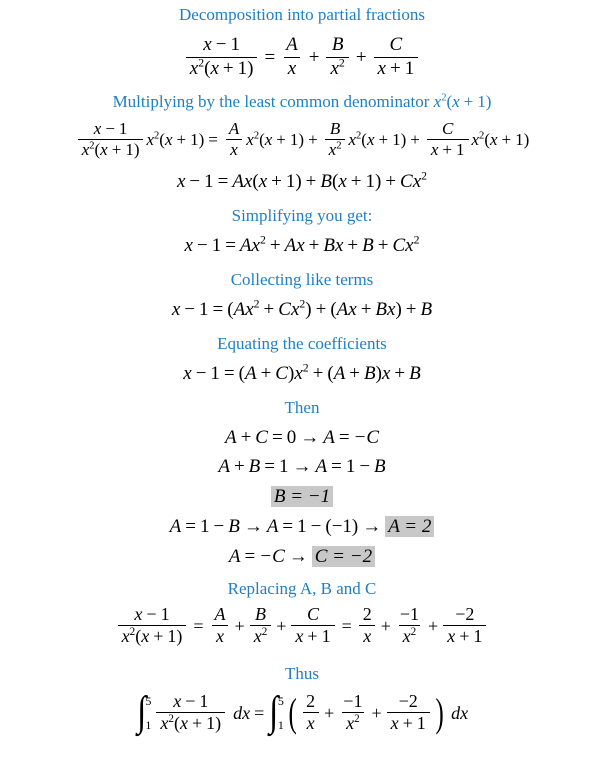  I want to click on lcd-factor-4: x2(x +1), so click(500, 140).